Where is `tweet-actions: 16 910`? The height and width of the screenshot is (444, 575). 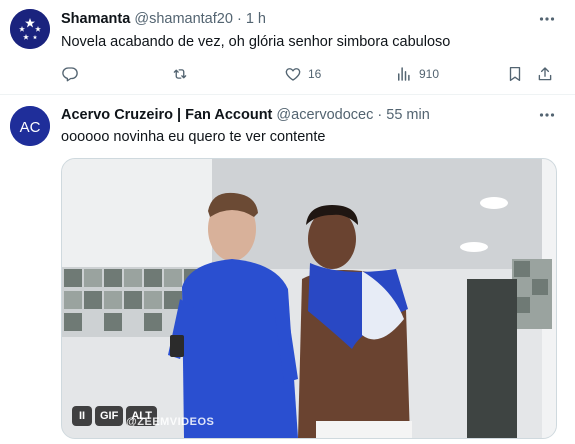 tweet-actions: 16 910 is located at coordinates (313, 74).